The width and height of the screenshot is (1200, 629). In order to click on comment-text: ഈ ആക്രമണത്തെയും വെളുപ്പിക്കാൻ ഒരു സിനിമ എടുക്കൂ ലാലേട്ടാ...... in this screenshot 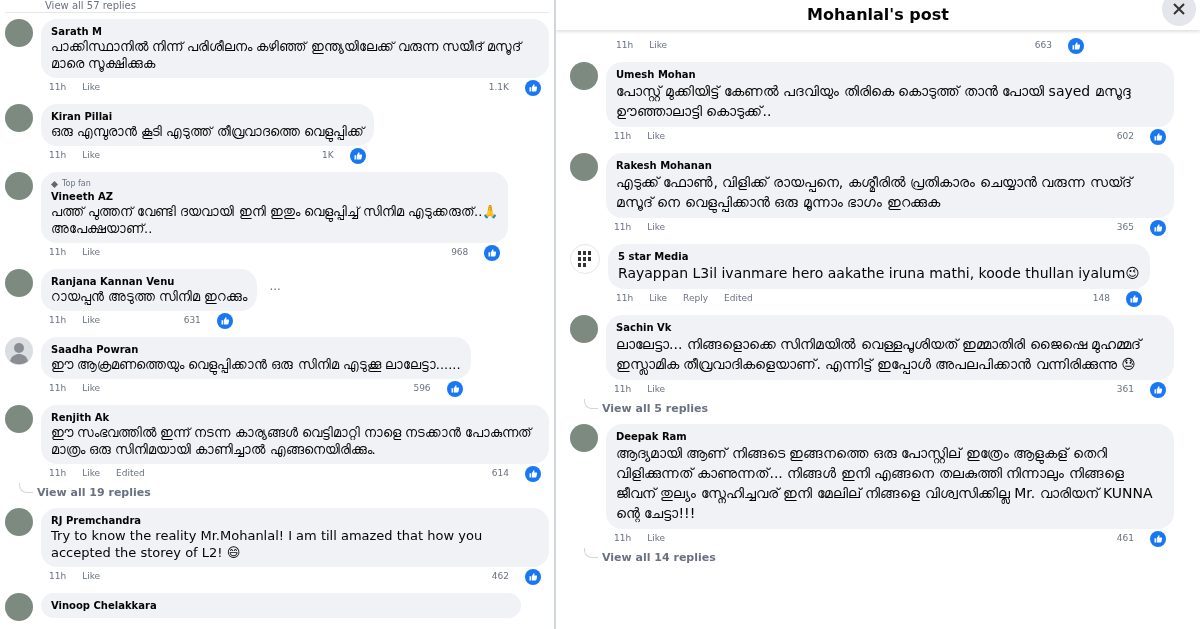, I will do `click(256, 364)`.